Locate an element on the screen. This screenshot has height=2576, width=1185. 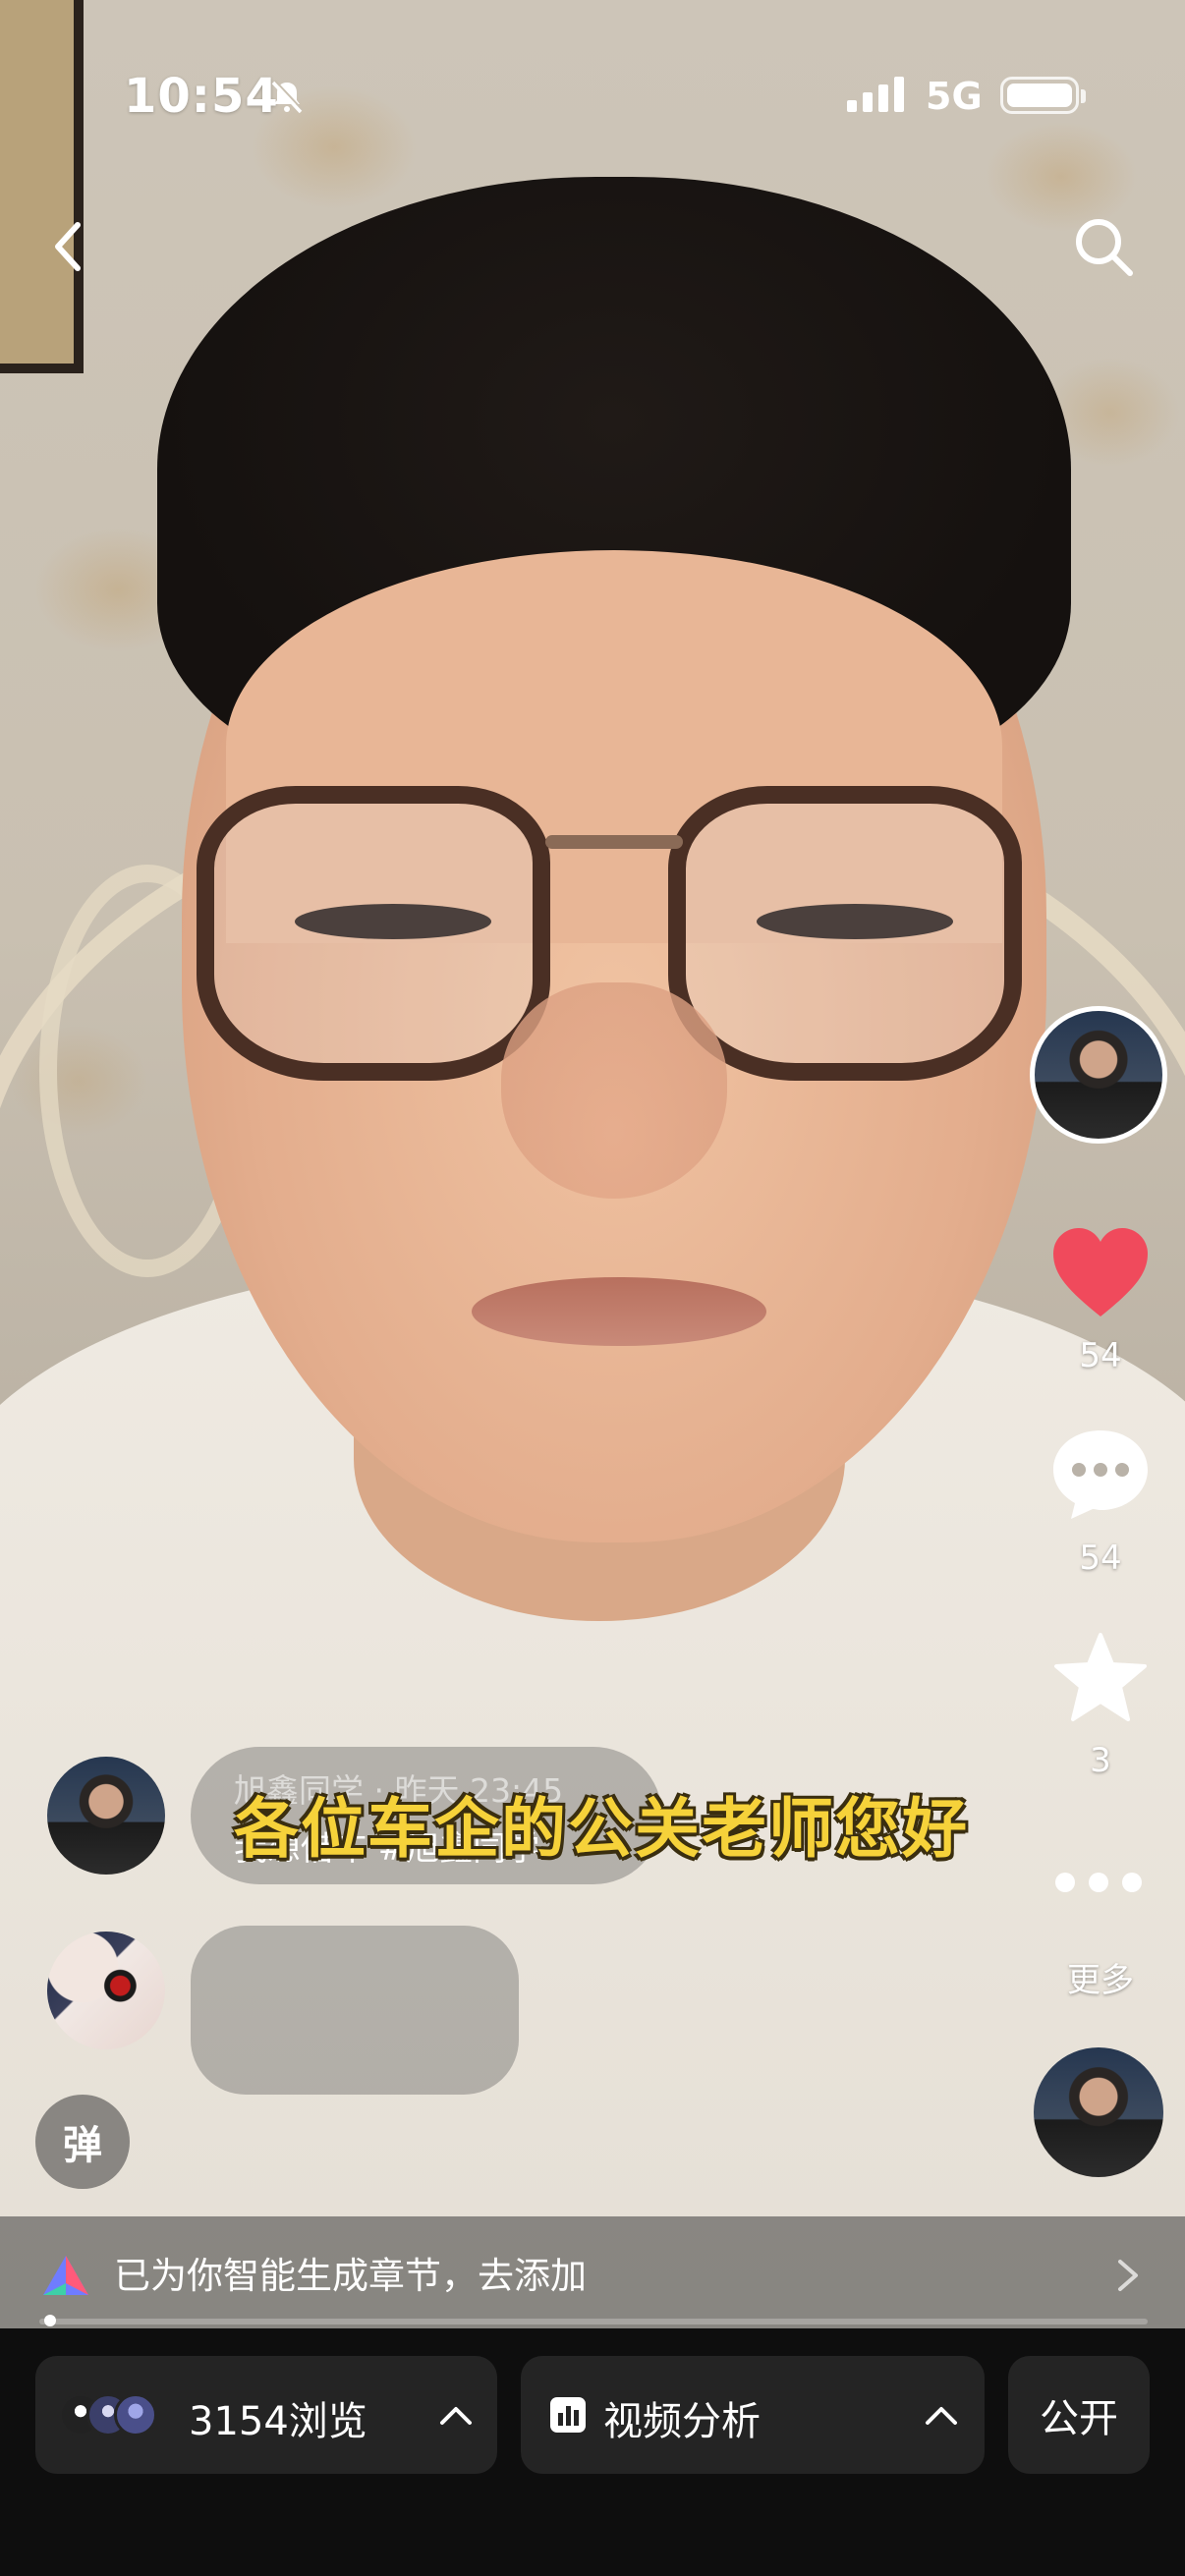
heart-icon is located at coordinates (1100, 1272).